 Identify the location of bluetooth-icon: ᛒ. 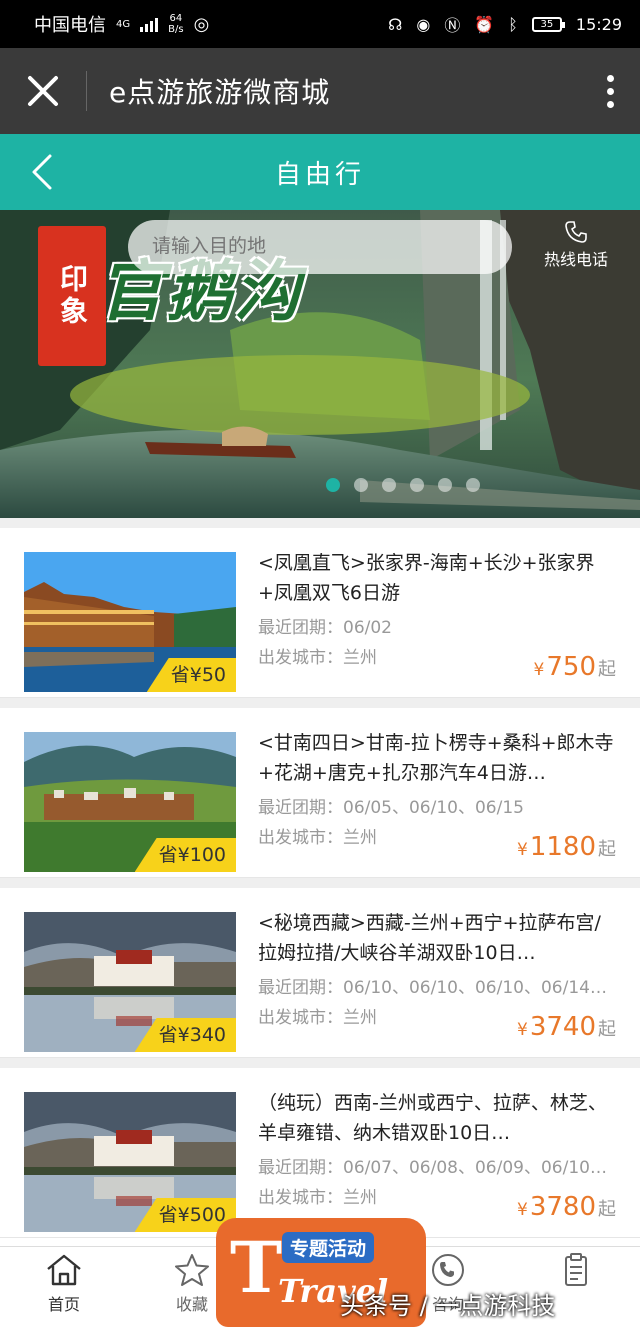
(513, 24).